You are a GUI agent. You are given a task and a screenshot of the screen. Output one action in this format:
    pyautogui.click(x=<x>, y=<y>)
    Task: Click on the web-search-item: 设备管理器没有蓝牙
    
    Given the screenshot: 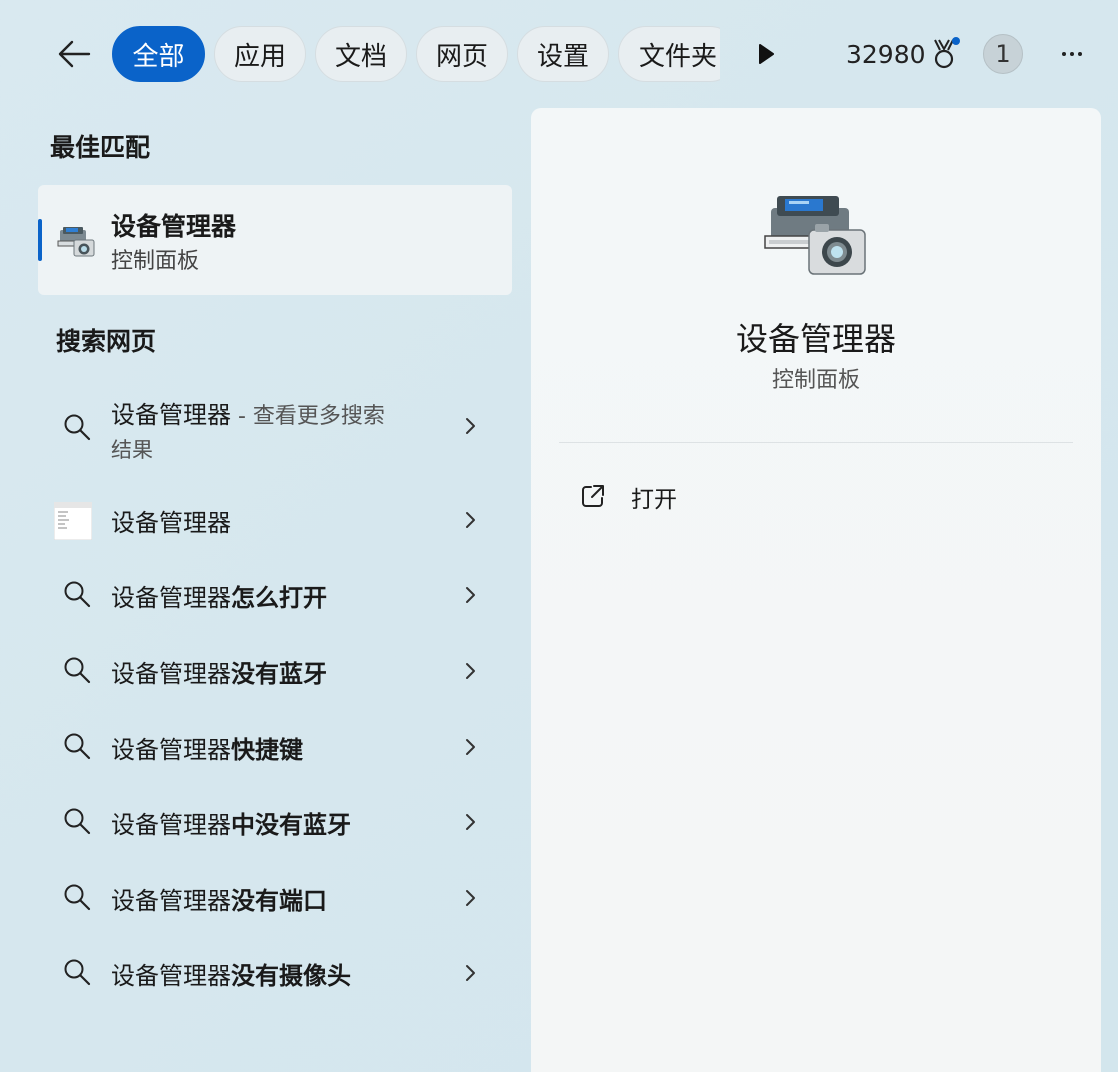 What is the action you would take?
    pyautogui.click(x=275, y=672)
    